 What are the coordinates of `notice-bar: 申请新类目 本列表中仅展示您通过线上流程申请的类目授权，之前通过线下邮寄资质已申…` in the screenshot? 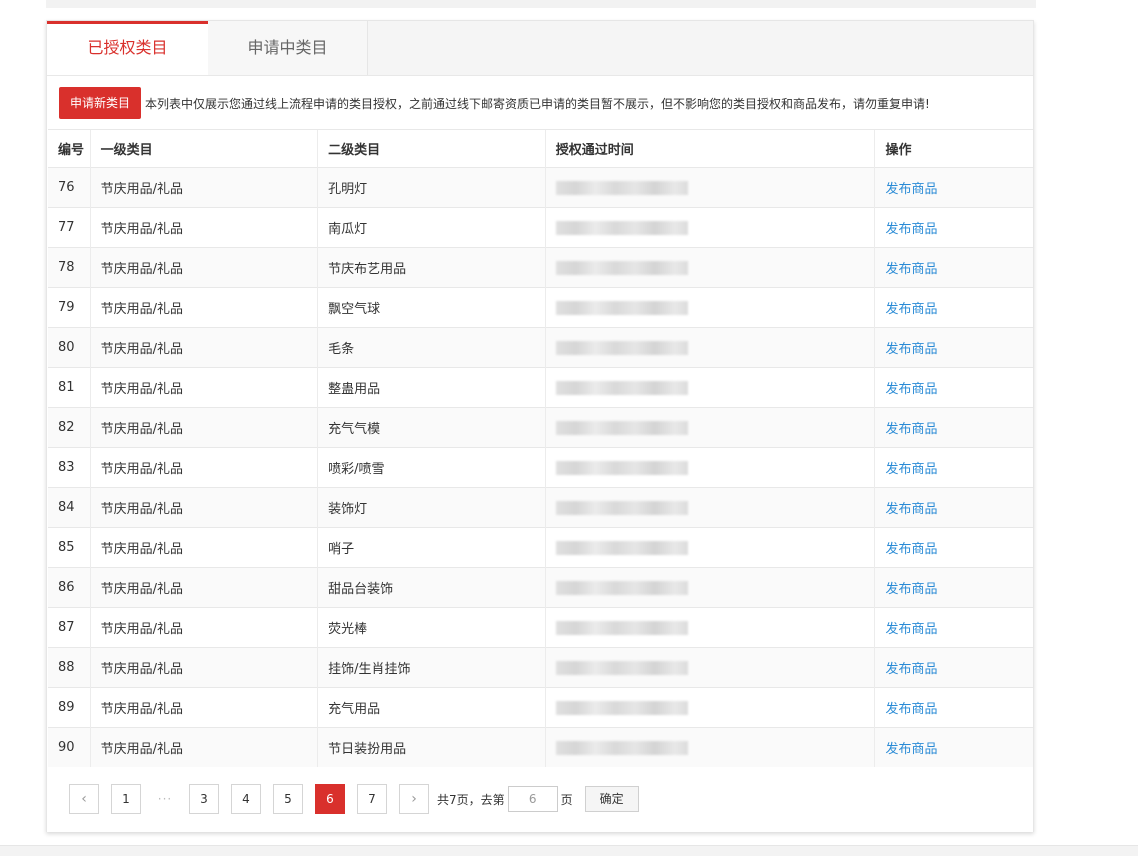 It's located at (494, 103).